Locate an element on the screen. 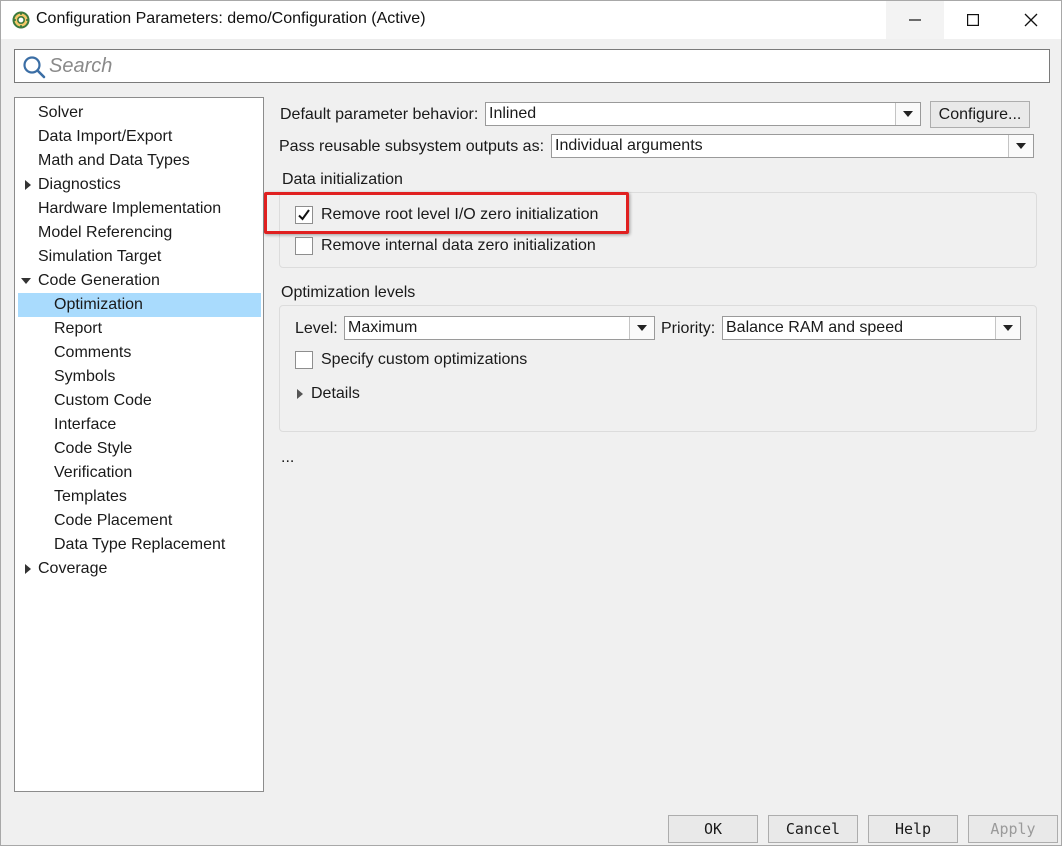 Image resolution: width=1062 pixels, height=846 pixels. tree-item-data-import-export: Data Import/Export is located at coordinates (139, 137).